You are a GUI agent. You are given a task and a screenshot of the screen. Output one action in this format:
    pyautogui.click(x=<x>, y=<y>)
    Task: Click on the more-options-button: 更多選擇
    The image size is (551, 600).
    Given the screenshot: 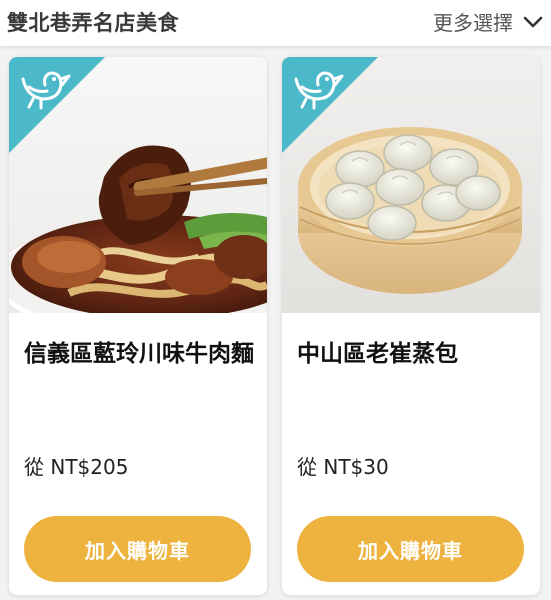 What is the action you would take?
    pyautogui.click(x=488, y=21)
    